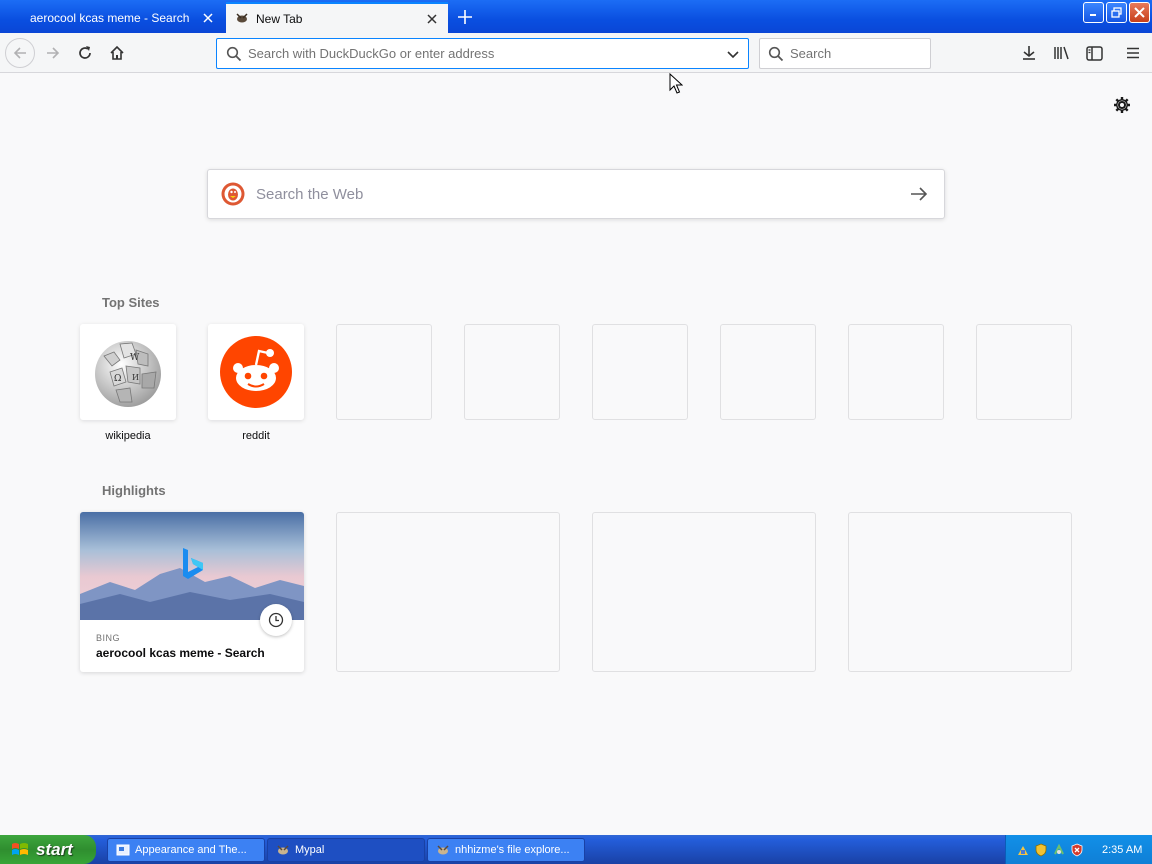 Image resolution: width=1152 pixels, height=864 pixels. Describe the element at coordinates (85, 53) in the screenshot. I see `reload-icon` at that location.